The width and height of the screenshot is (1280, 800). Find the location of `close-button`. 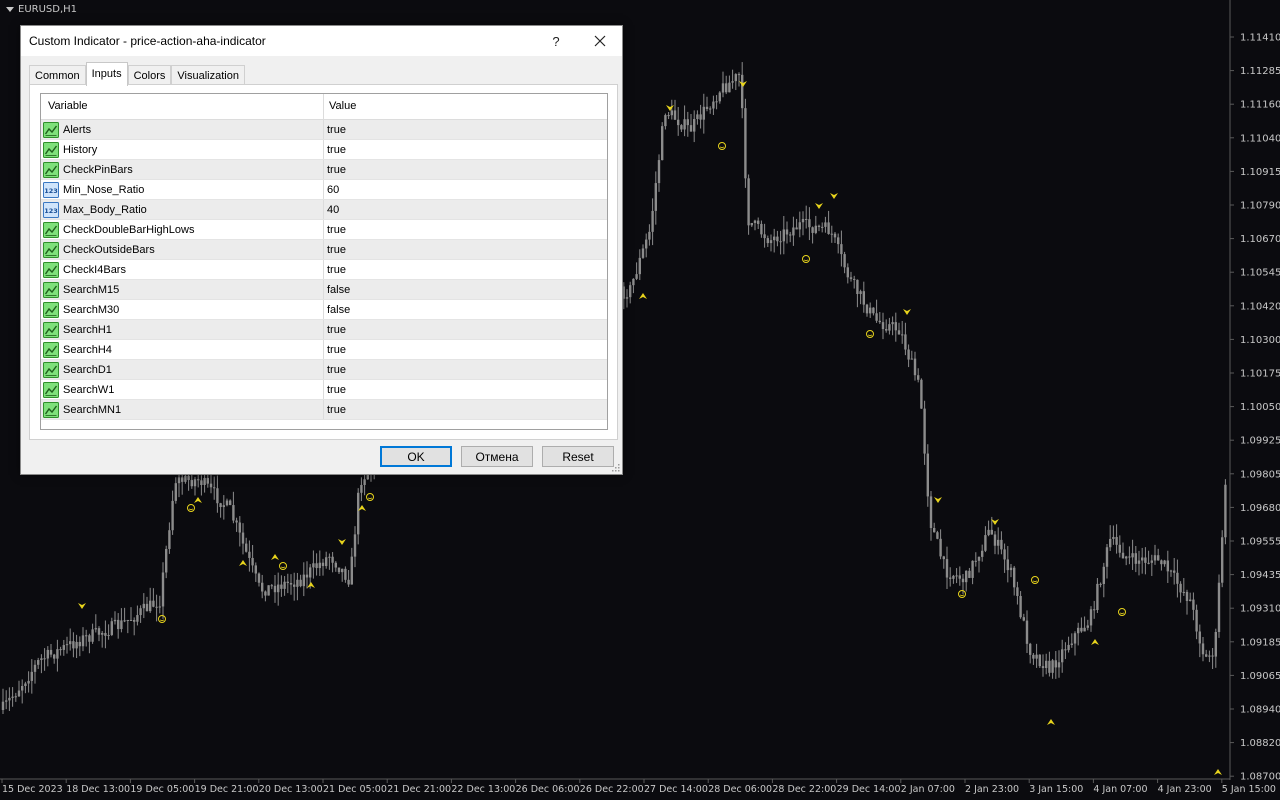

close-button is located at coordinates (600, 41).